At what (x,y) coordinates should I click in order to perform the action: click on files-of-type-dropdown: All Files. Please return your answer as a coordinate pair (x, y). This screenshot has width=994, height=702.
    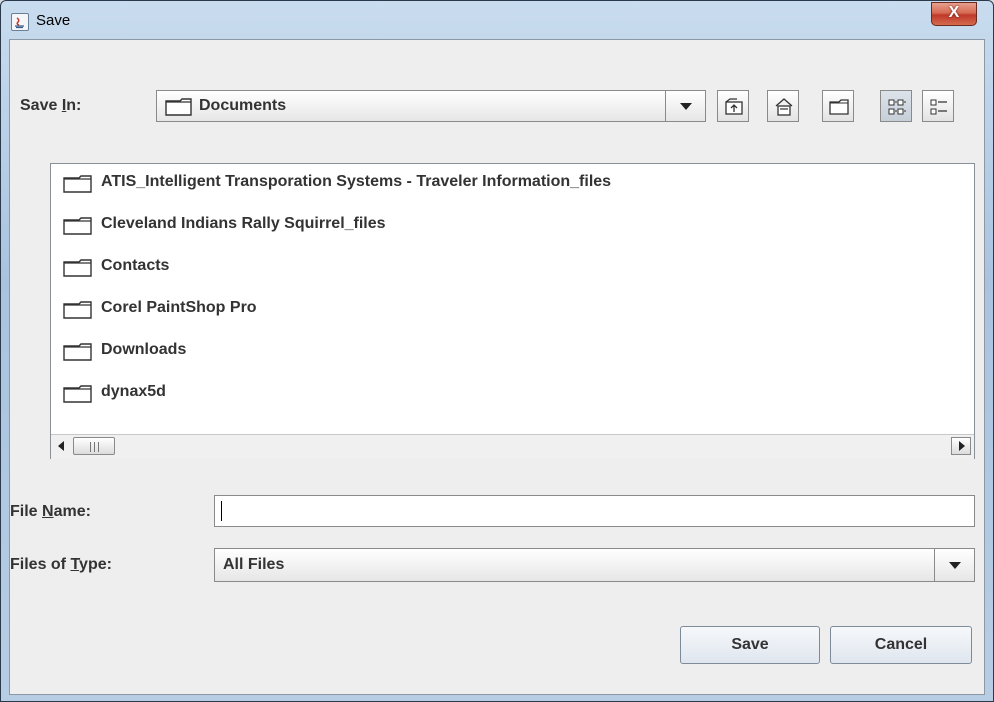
    Looking at the image, I should click on (594, 565).